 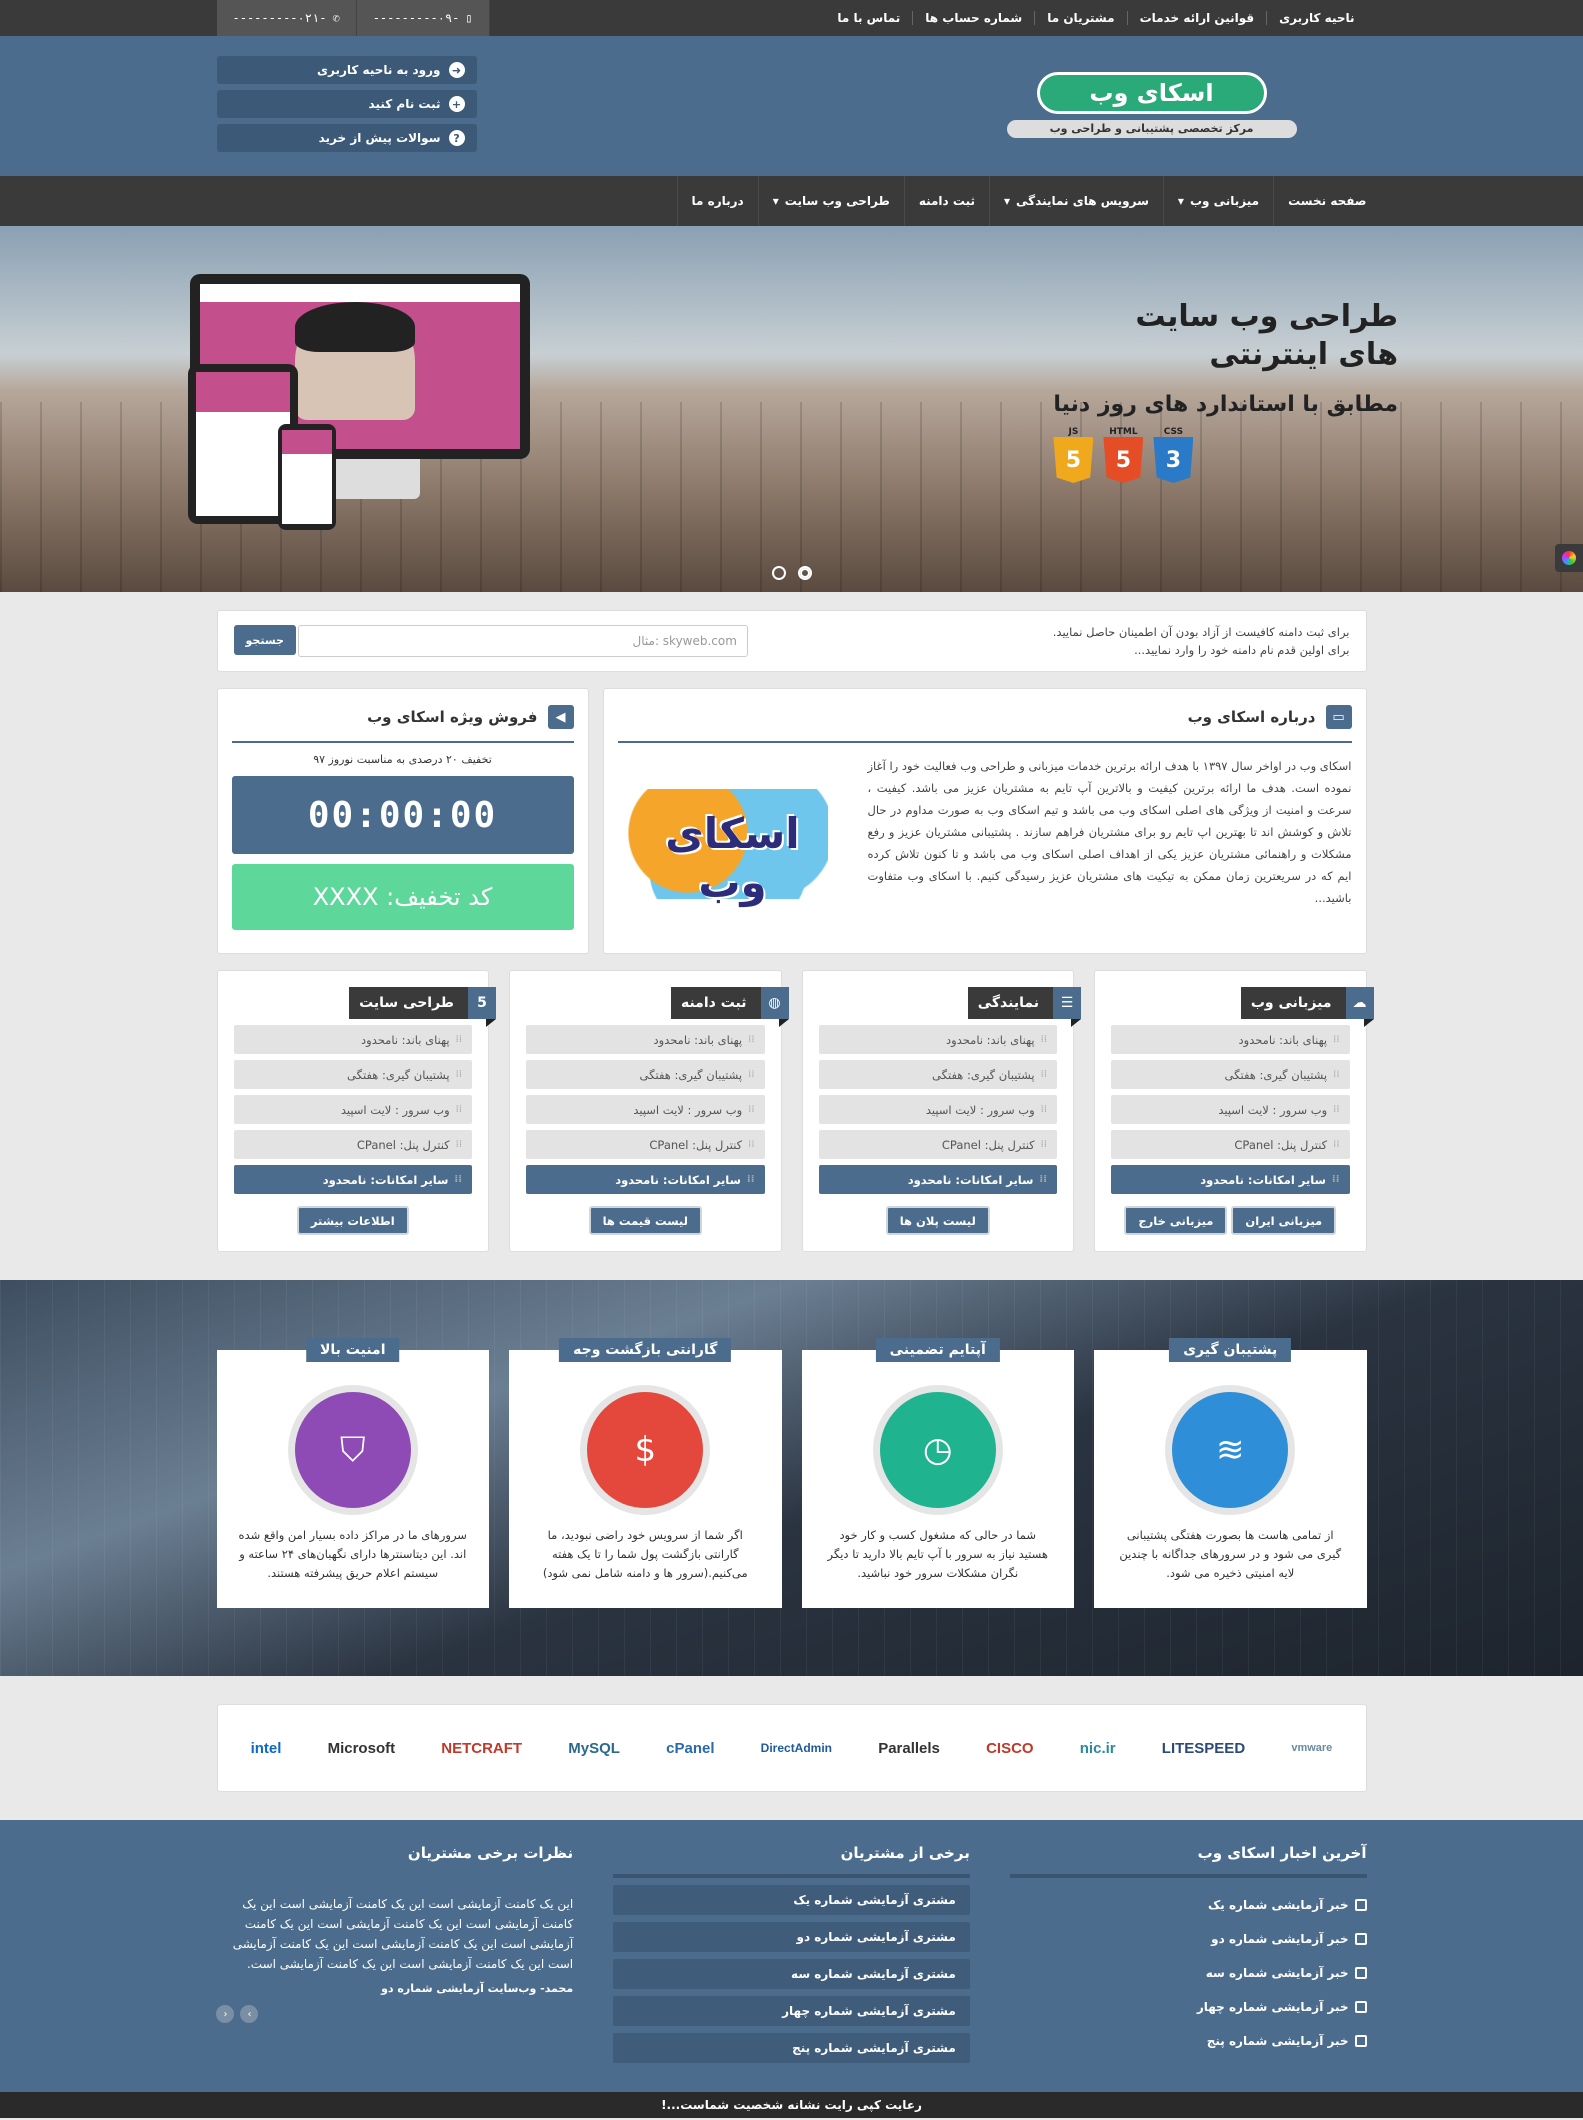 I want to click on client-item: مشتری آزمایشی شماره پنج, so click(x=791, y=2048).